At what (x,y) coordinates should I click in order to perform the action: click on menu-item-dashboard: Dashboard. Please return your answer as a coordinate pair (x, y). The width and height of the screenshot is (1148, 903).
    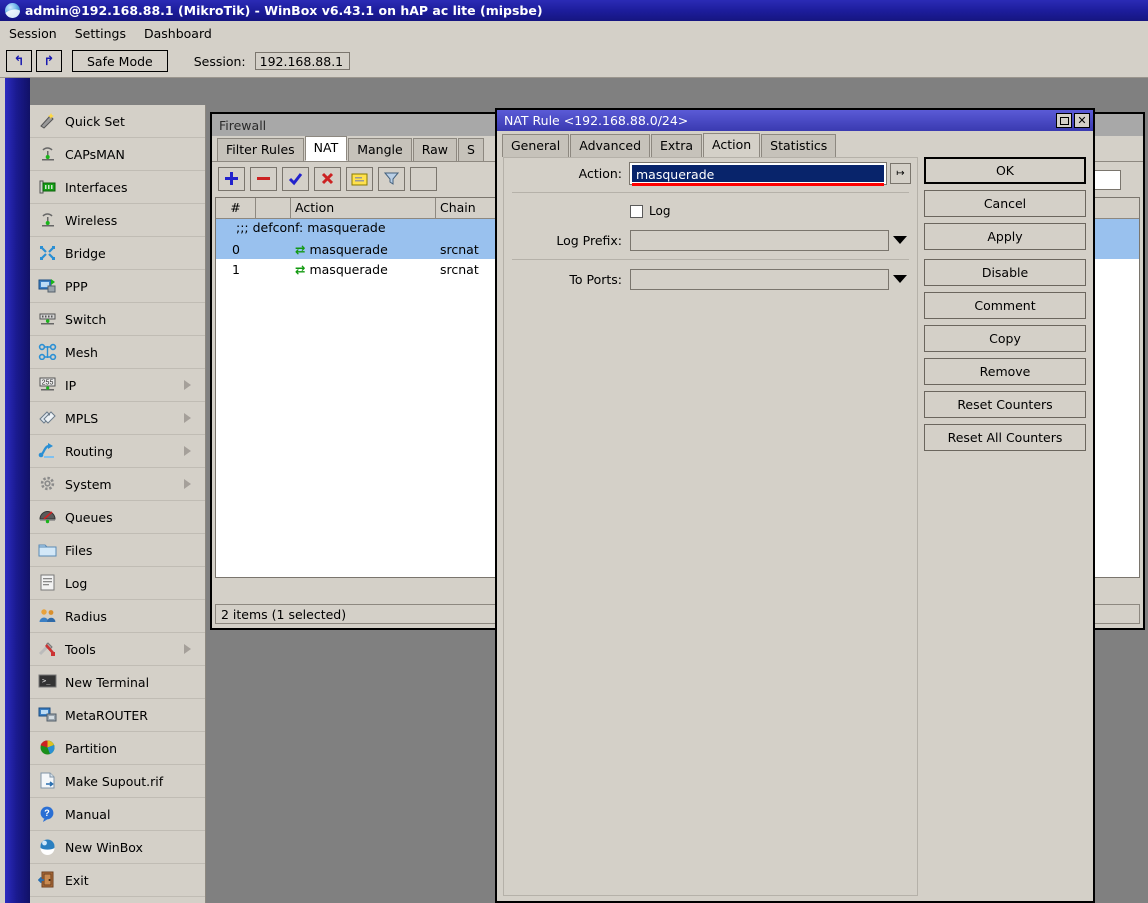
    Looking at the image, I should click on (178, 33).